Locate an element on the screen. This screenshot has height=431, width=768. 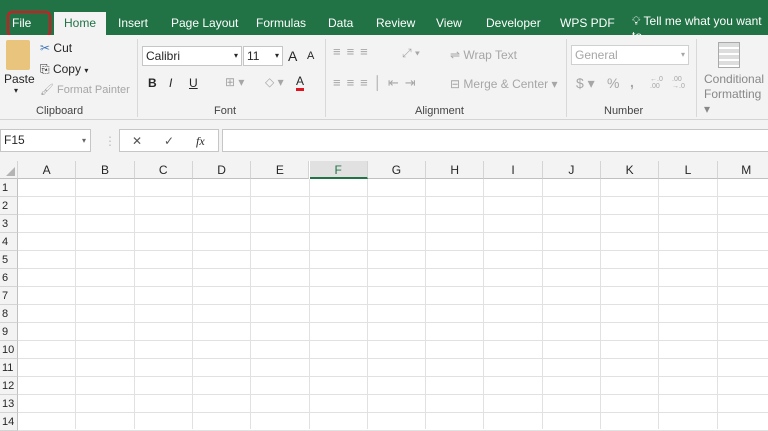
tab-view: View is located at coordinates (449, 23).